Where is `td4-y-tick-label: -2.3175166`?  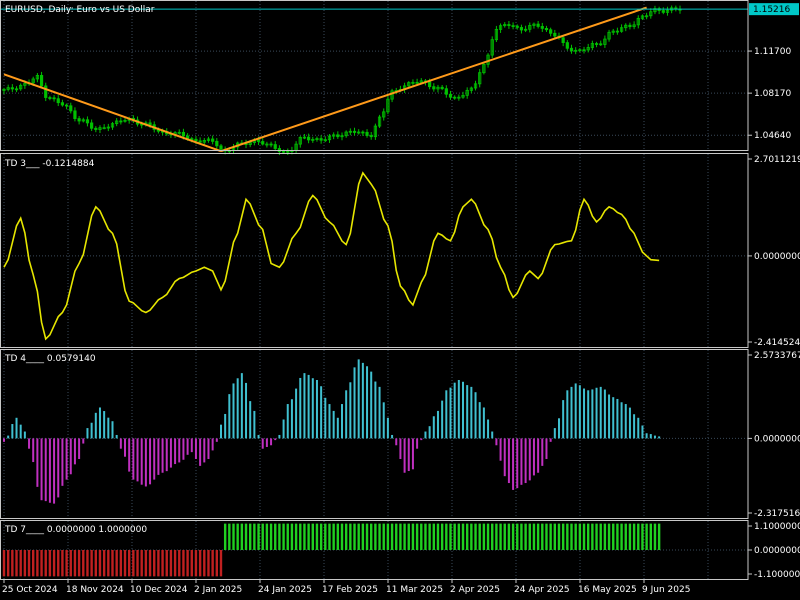
td4-y-tick-label: -2.3175166 is located at coordinates (777, 514).